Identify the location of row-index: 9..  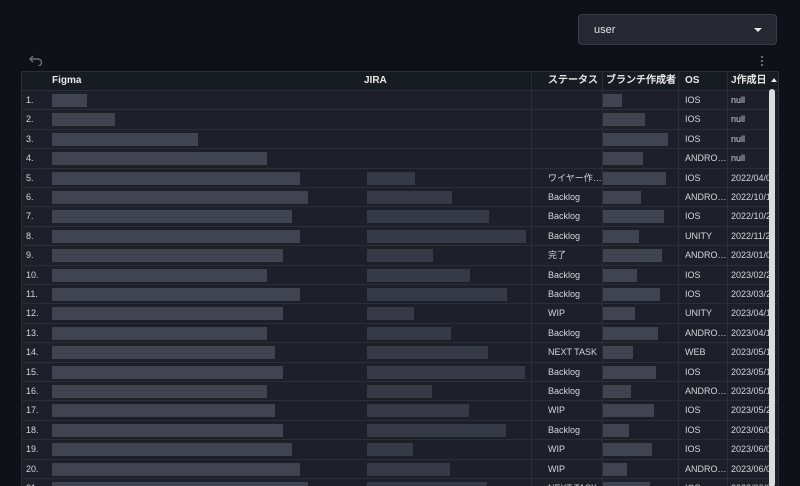
(39, 255).